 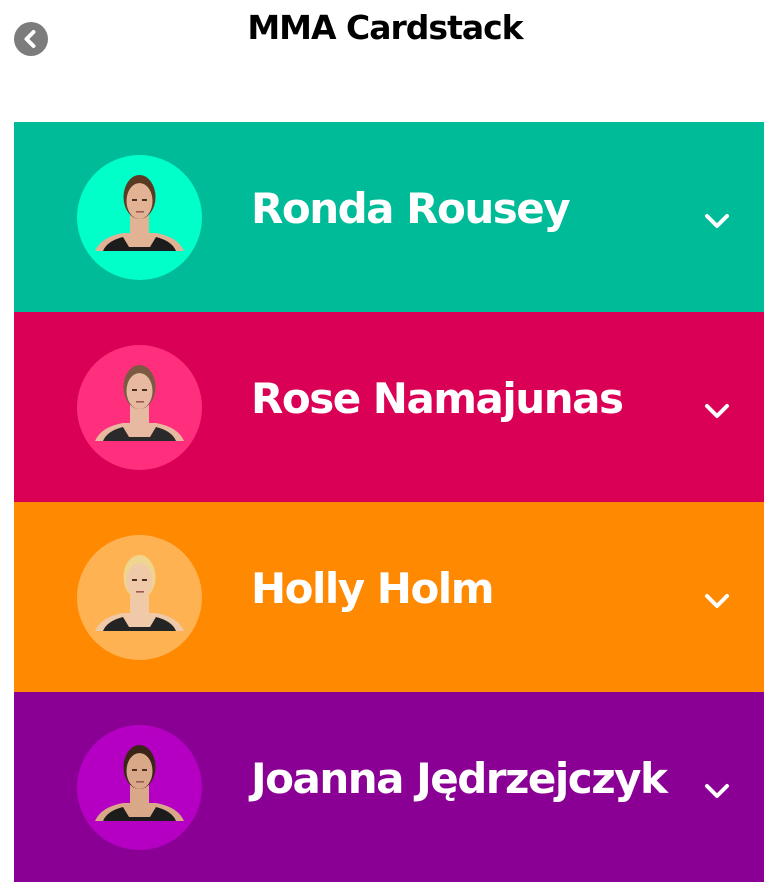 I want to click on fighter-name: Joanna Jędrzejczyk, so click(x=459, y=778).